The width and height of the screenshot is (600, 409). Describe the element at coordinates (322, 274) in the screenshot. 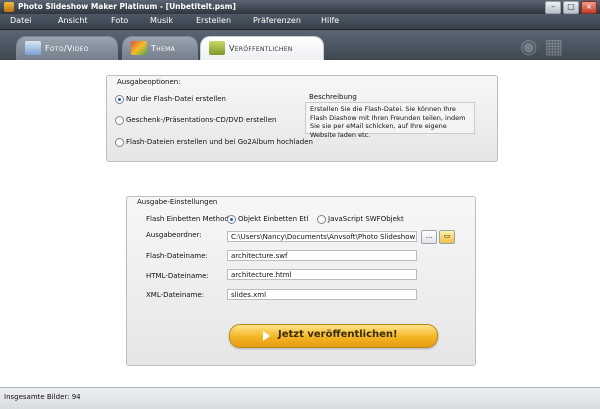

I see `html-filename-field: architecture.html` at that location.